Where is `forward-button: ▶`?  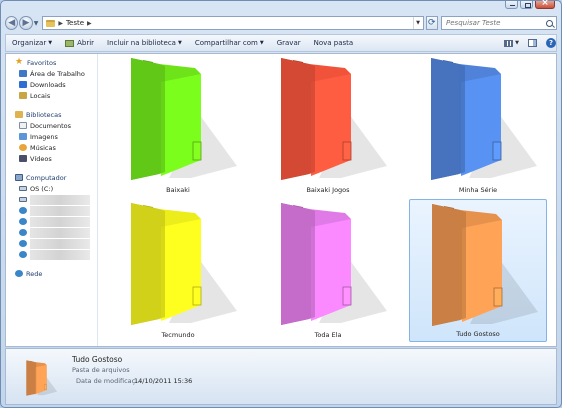
forward-button: ▶ is located at coordinates (26, 23).